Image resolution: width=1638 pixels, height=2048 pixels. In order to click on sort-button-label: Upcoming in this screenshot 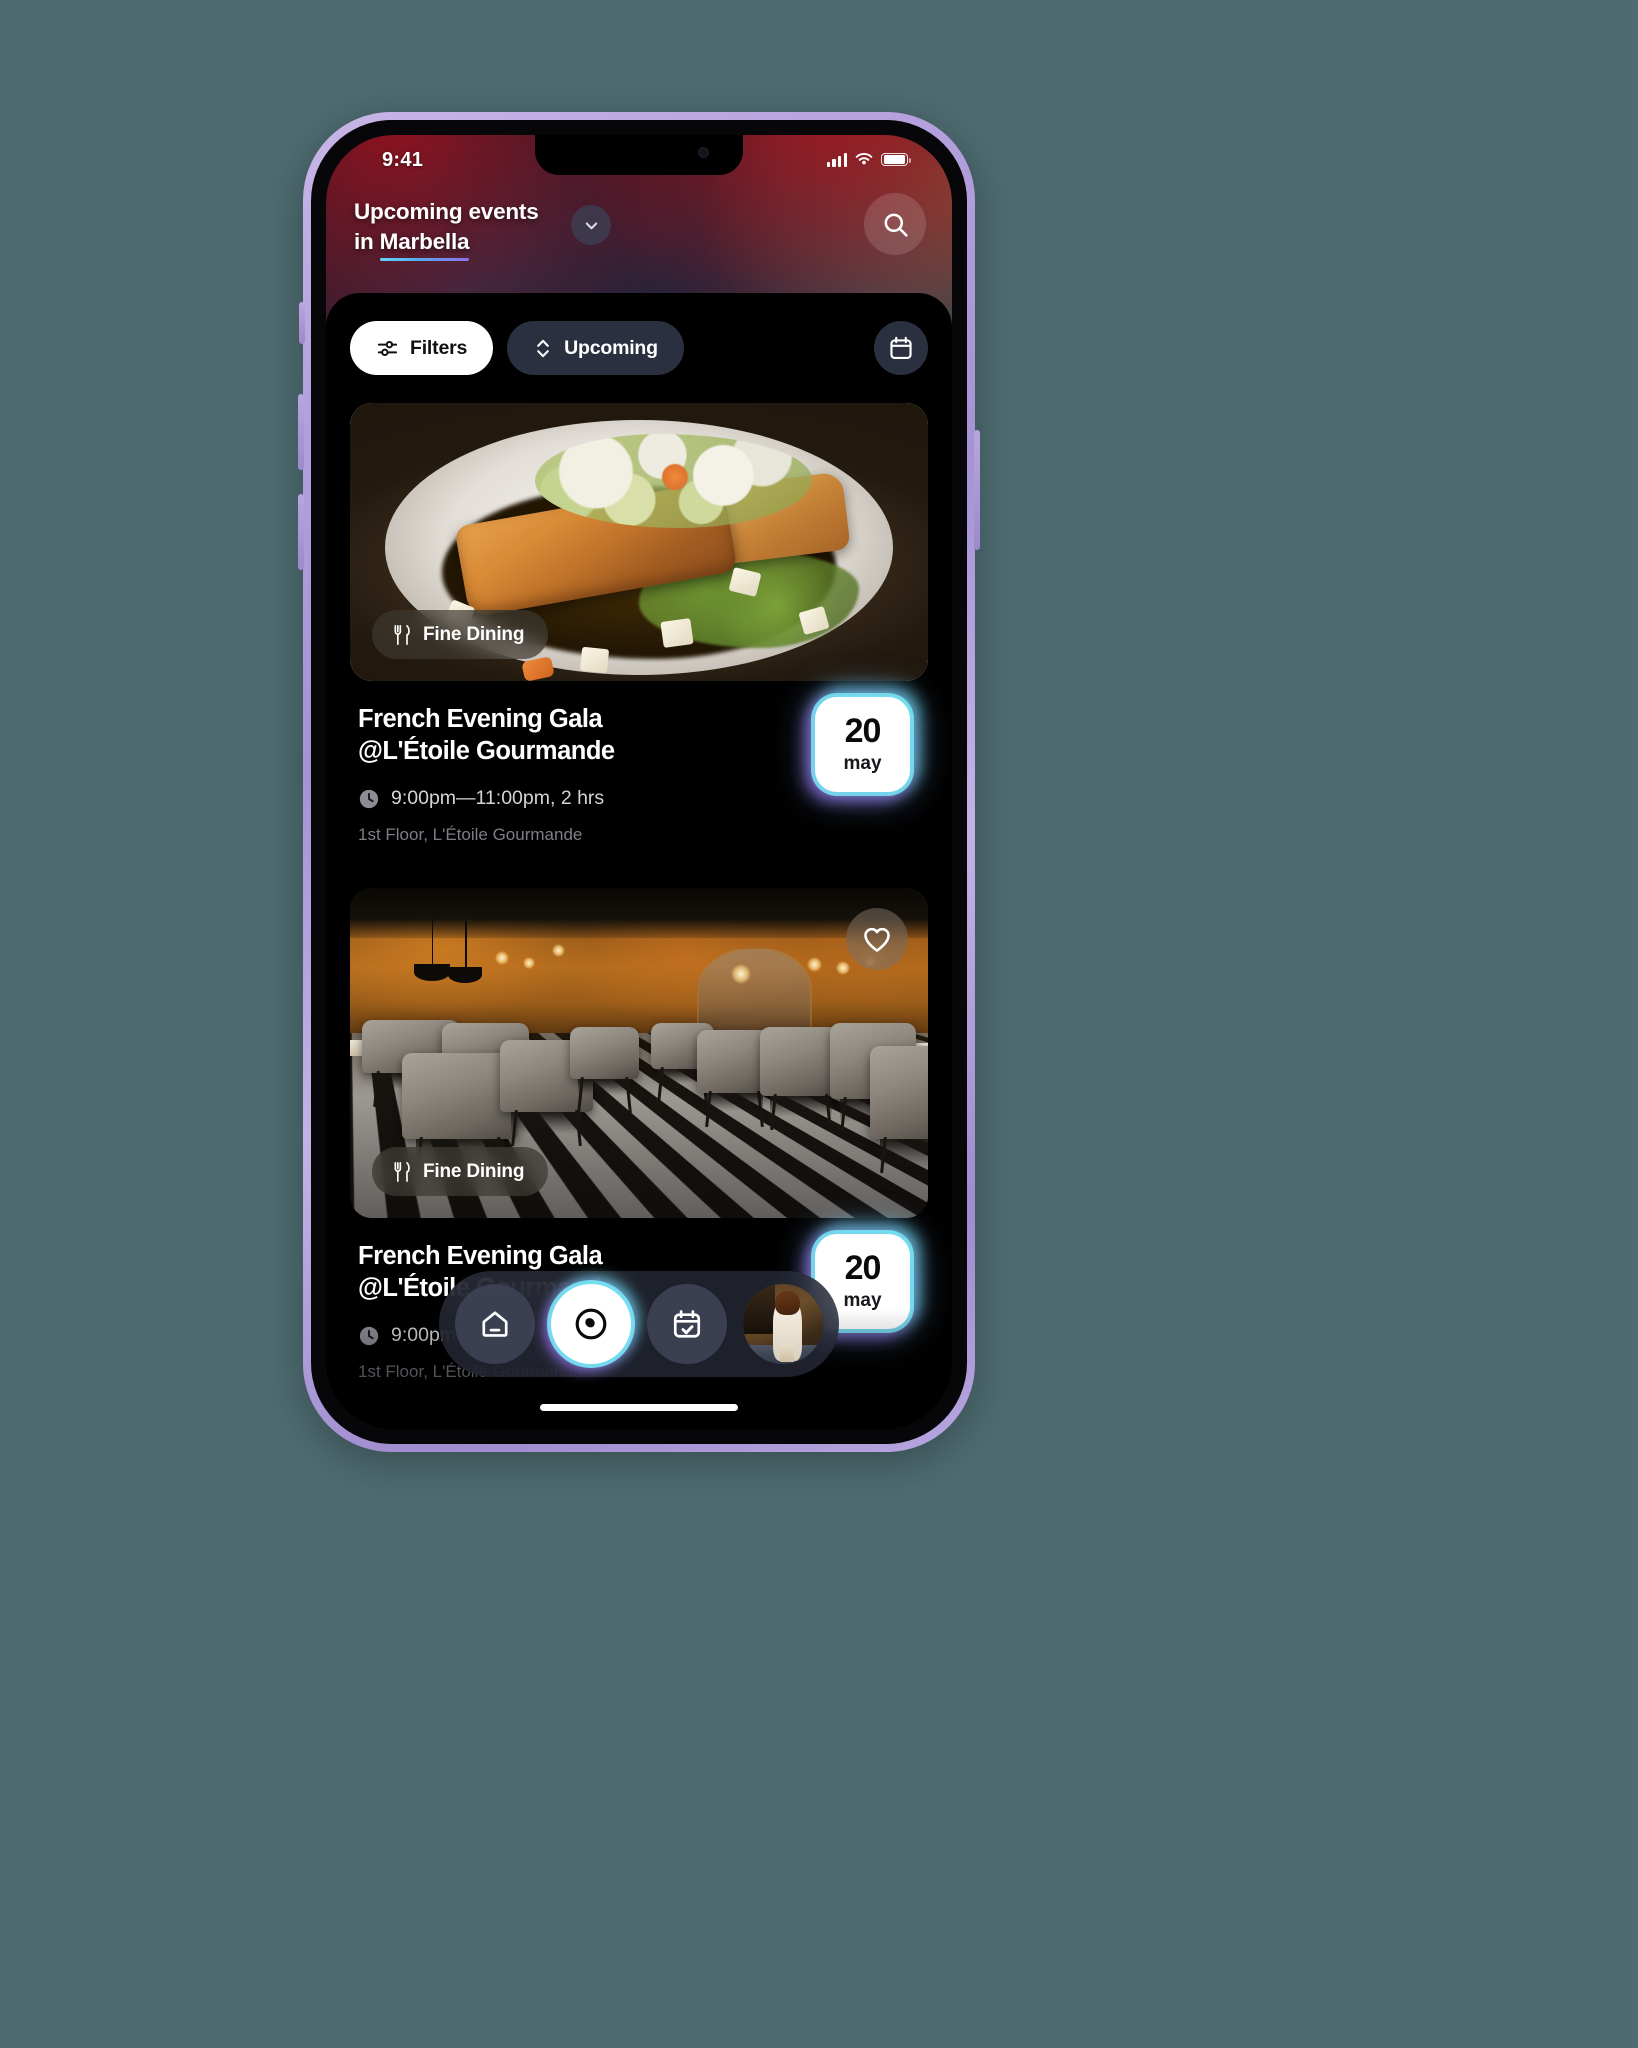, I will do `click(611, 347)`.